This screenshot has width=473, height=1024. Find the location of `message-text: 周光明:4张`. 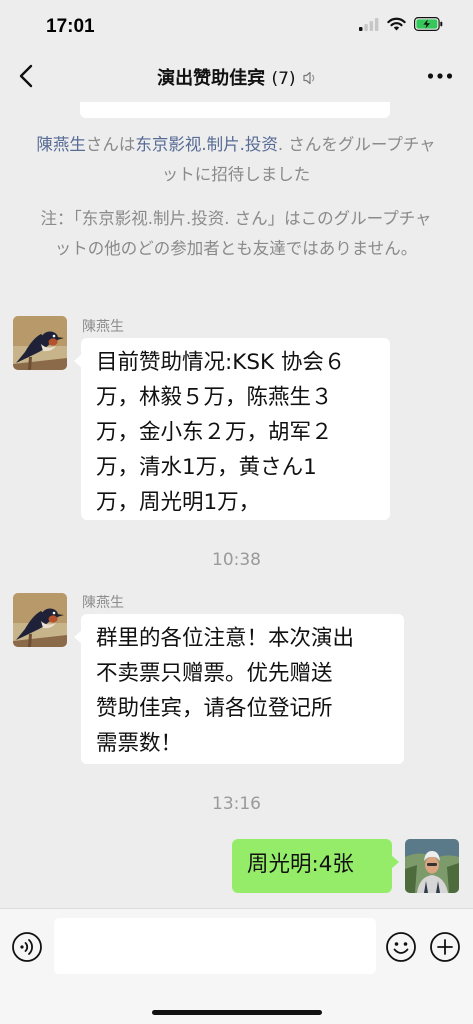

message-text: 周光明:4张 is located at coordinates (300, 864).